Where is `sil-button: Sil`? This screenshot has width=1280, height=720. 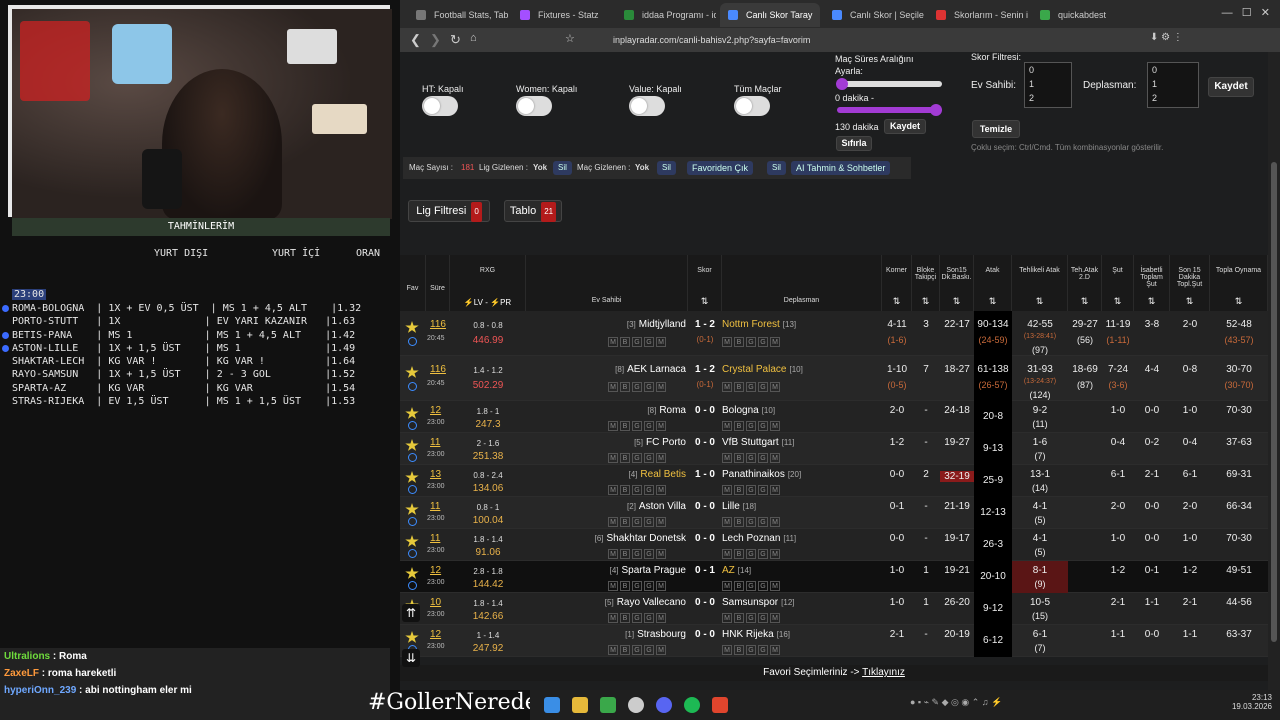
sil-button: Sil is located at coordinates (776, 168).